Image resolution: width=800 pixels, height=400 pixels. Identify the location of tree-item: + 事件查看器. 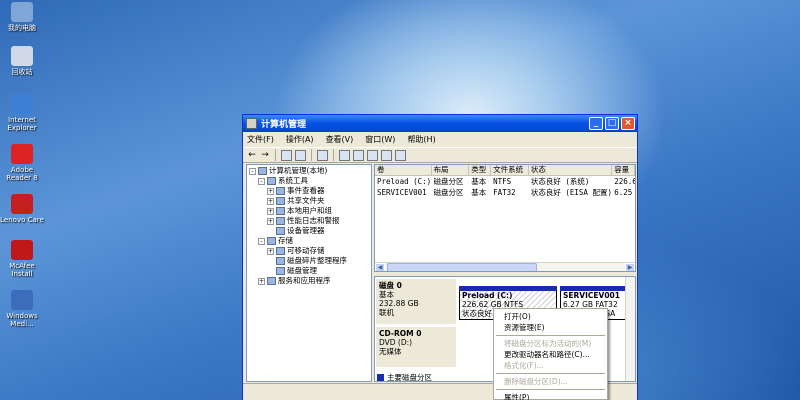
(309, 191).